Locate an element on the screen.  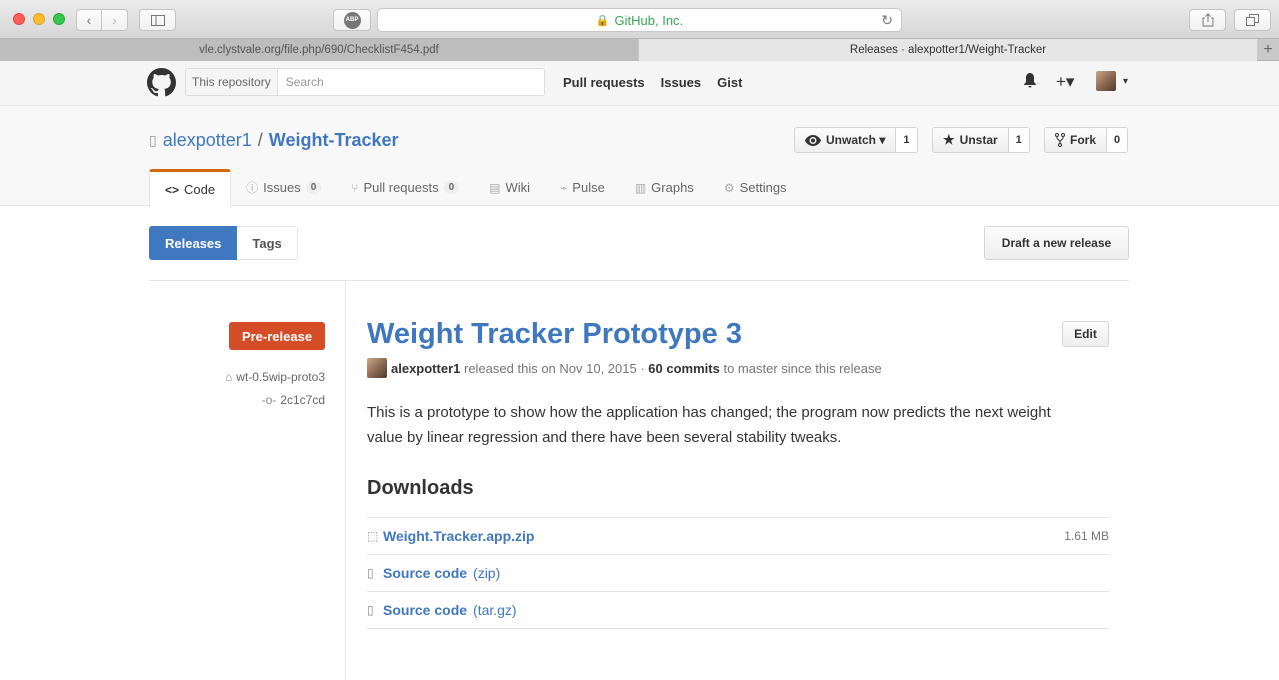
back-button: ‹ is located at coordinates (89, 20).